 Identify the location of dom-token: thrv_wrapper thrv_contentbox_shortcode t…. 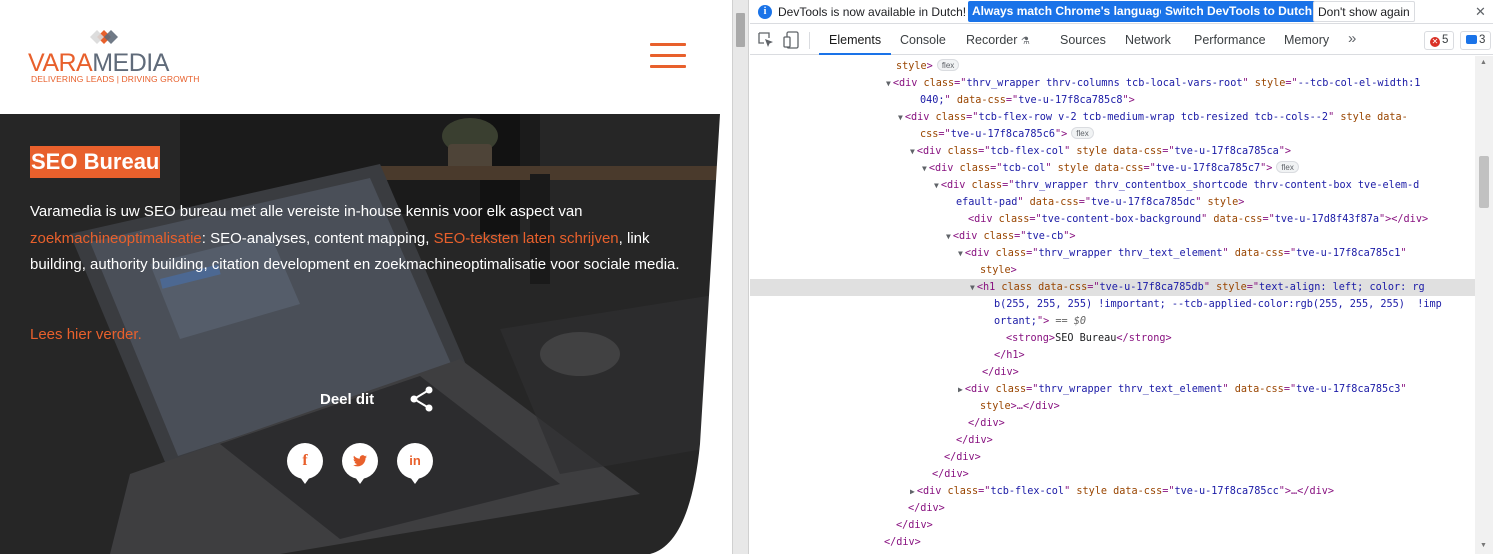
(1217, 185).